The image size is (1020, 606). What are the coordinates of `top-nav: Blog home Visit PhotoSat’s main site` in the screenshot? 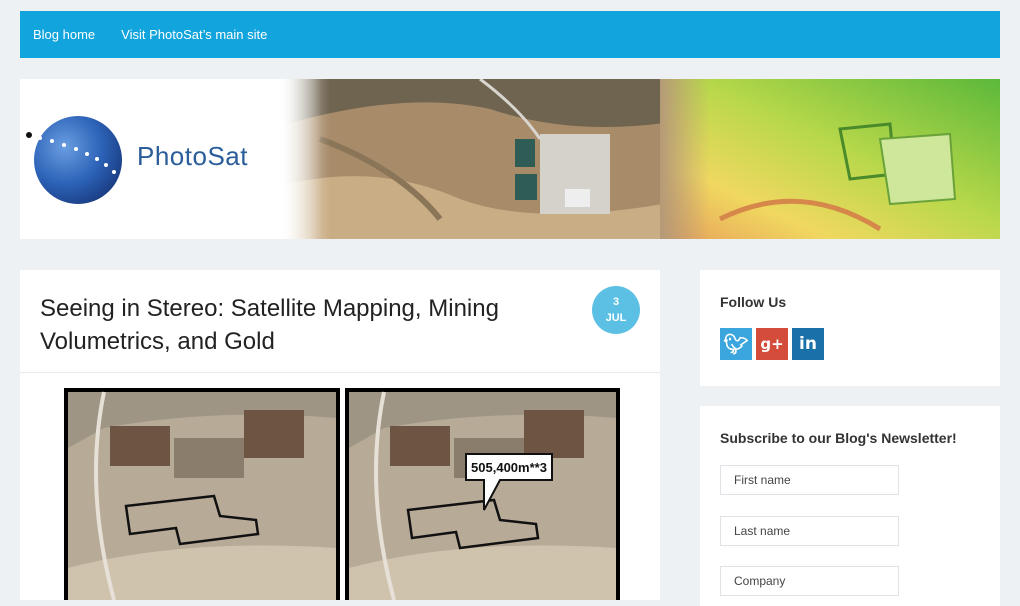 It's located at (510, 34).